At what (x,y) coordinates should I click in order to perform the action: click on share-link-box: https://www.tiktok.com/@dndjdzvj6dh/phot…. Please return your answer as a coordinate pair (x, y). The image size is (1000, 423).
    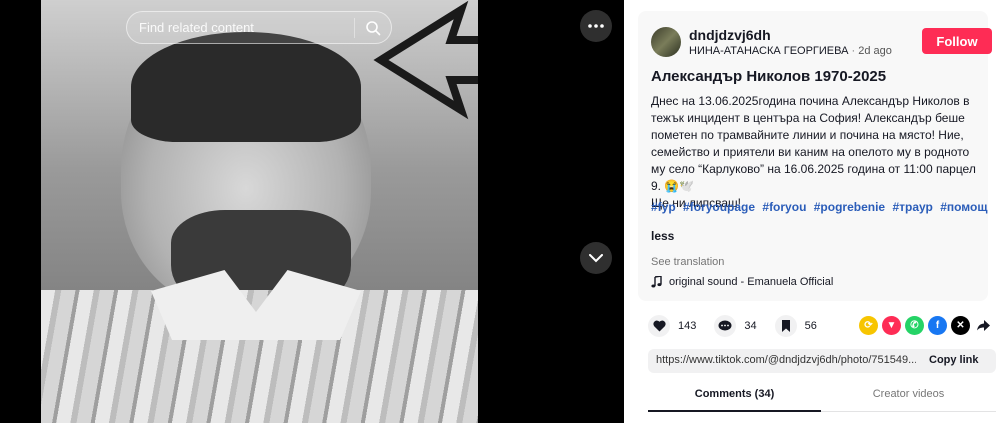
    Looking at the image, I should click on (822, 361).